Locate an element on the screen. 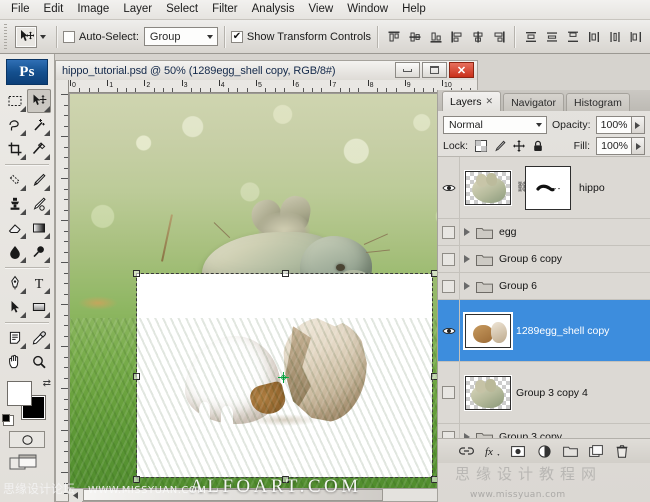 The height and width of the screenshot is (502, 650). opacity-value: 100% is located at coordinates (613, 125).